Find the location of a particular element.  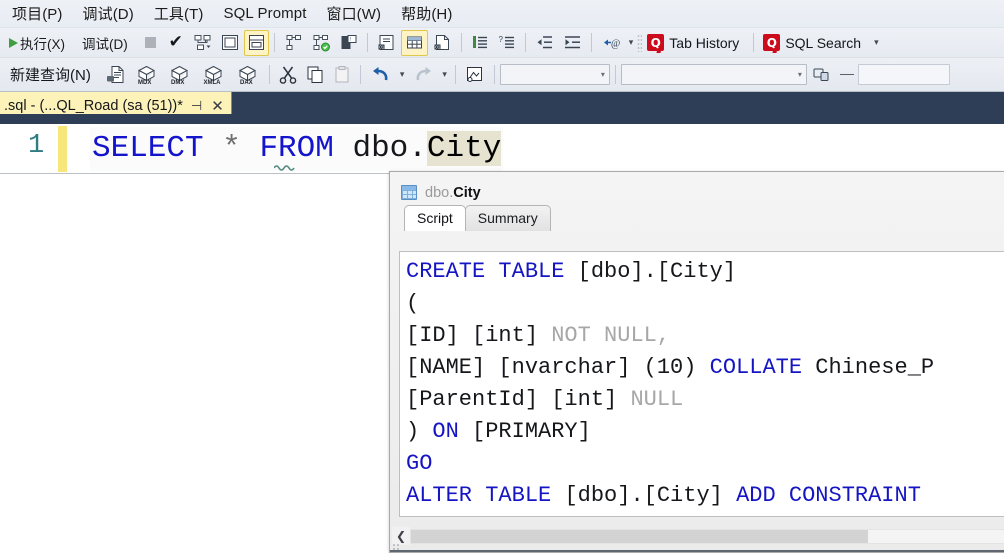

menu-sql-prompt: SQL Prompt is located at coordinates (266, 14).